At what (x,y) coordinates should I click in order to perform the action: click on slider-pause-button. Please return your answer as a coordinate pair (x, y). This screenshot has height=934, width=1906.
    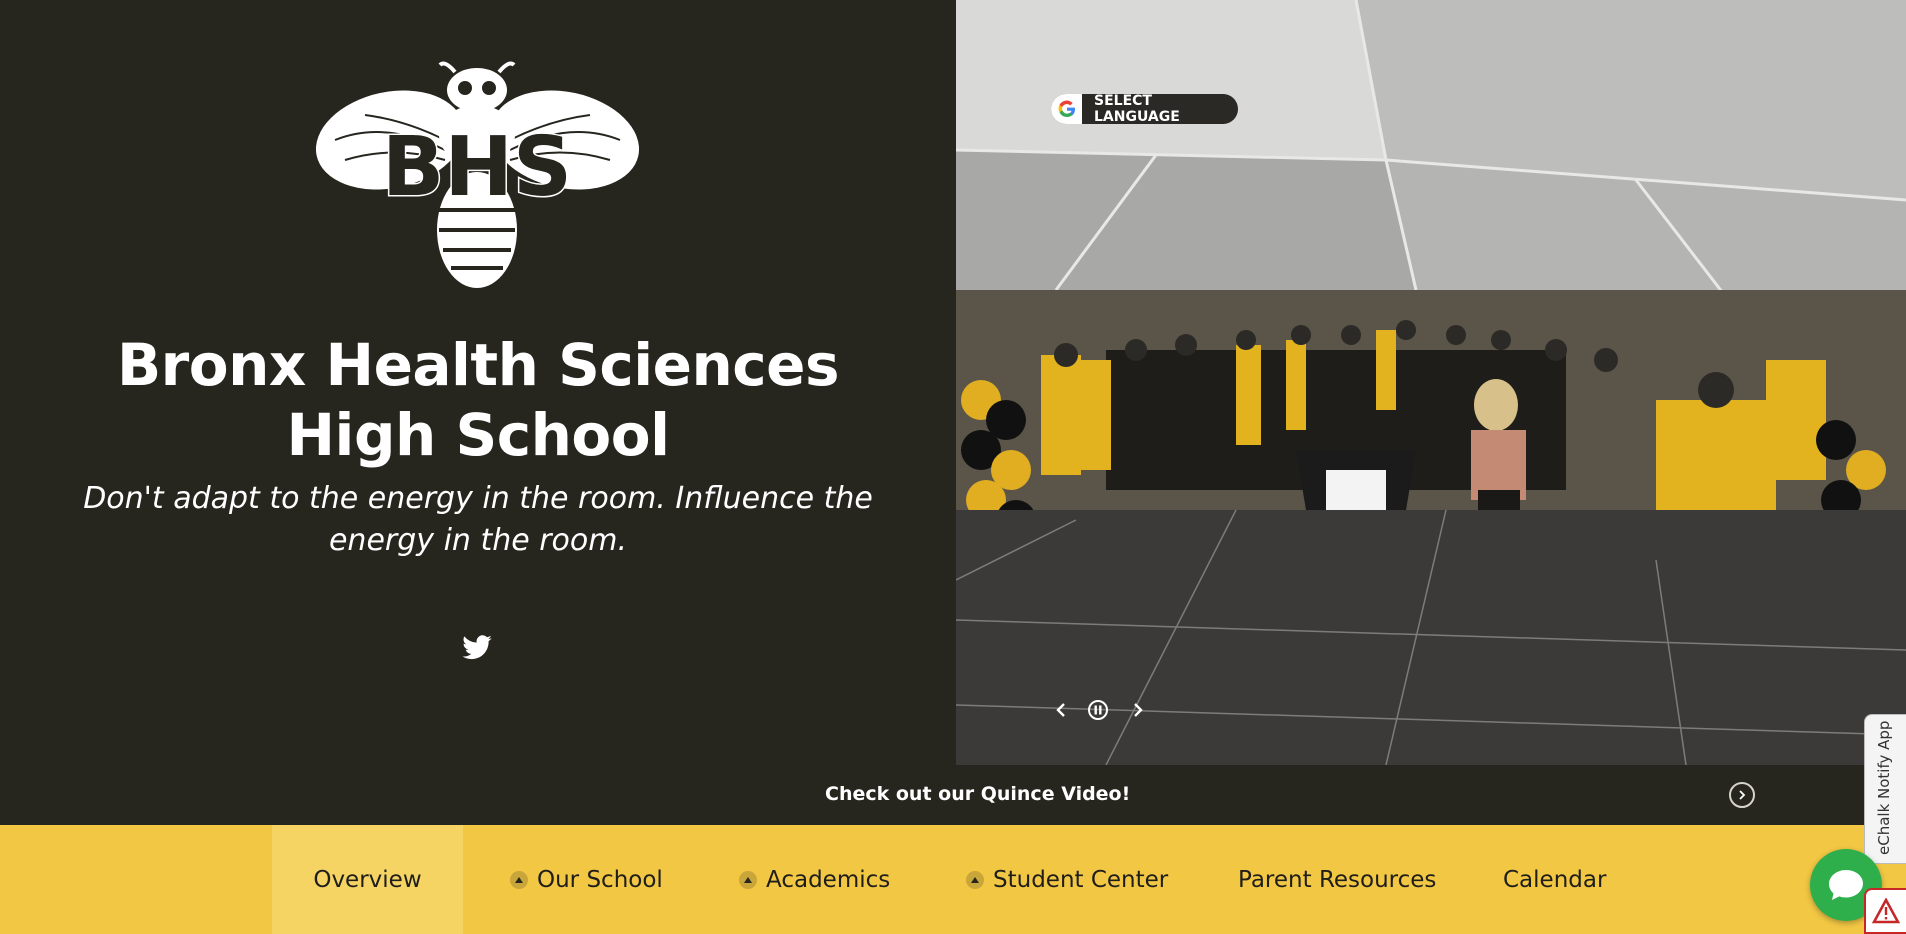
    Looking at the image, I should click on (1098, 710).